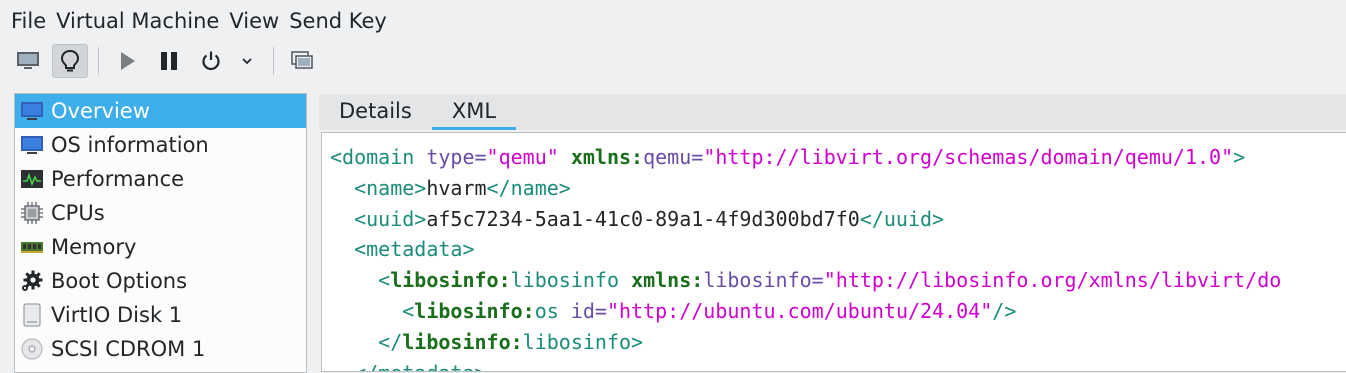  What do you see at coordinates (28, 21) in the screenshot?
I see `menu-file: File` at bounding box center [28, 21].